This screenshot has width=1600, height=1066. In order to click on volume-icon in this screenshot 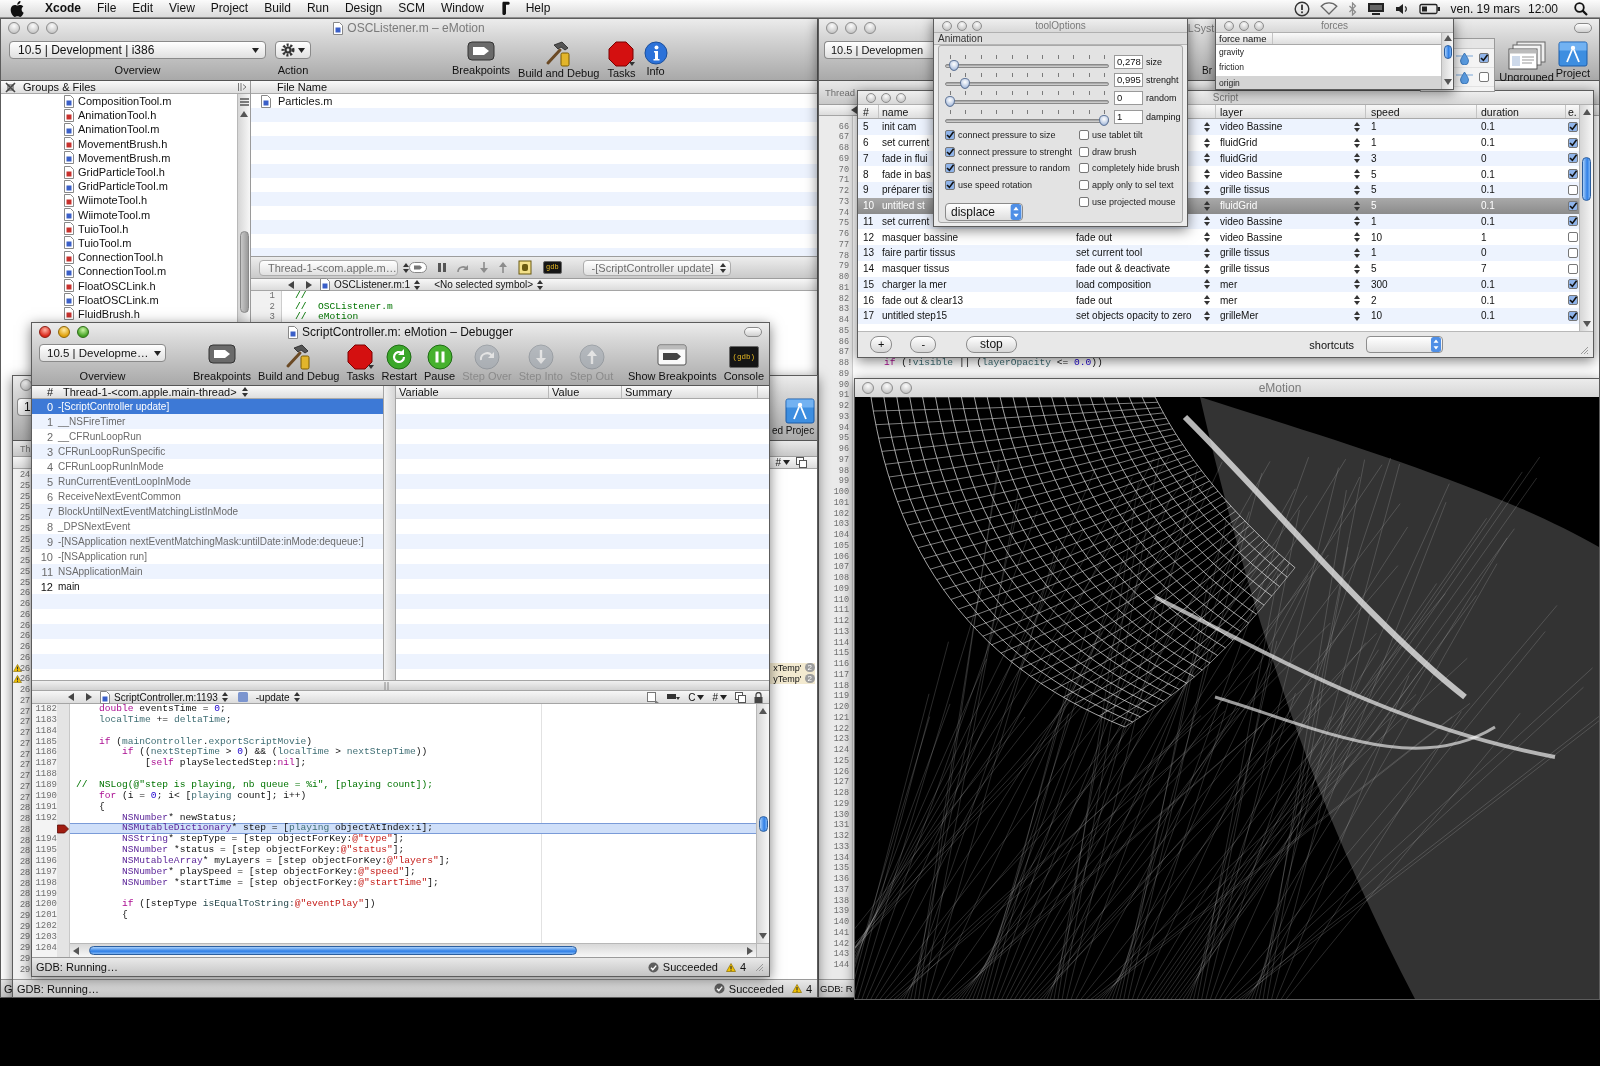, I will do `click(1401, 8)`.